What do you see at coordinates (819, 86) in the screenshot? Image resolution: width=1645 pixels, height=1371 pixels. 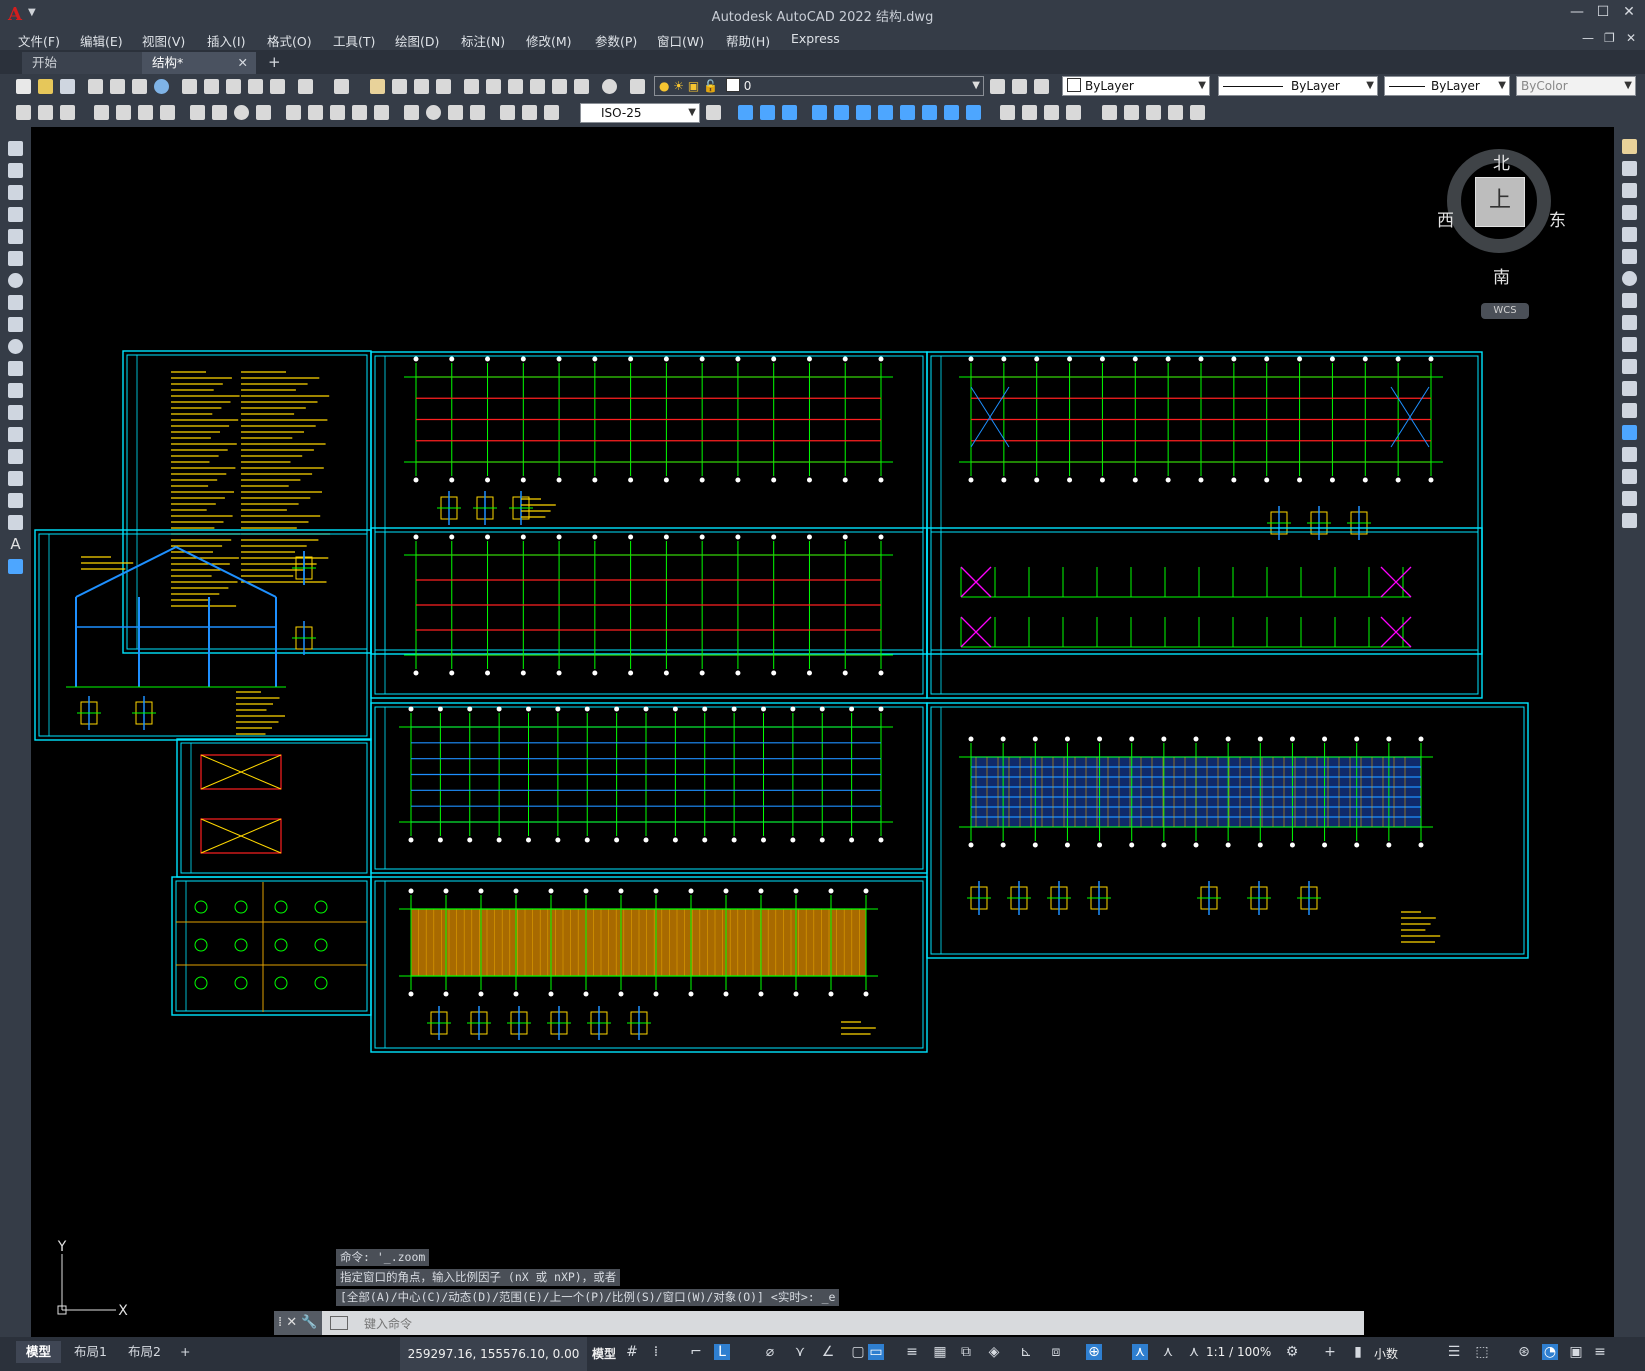 I see `layer-dropdown: ● ☀ ▣ 🔓 0 ▼` at bounding box center [819, 86].